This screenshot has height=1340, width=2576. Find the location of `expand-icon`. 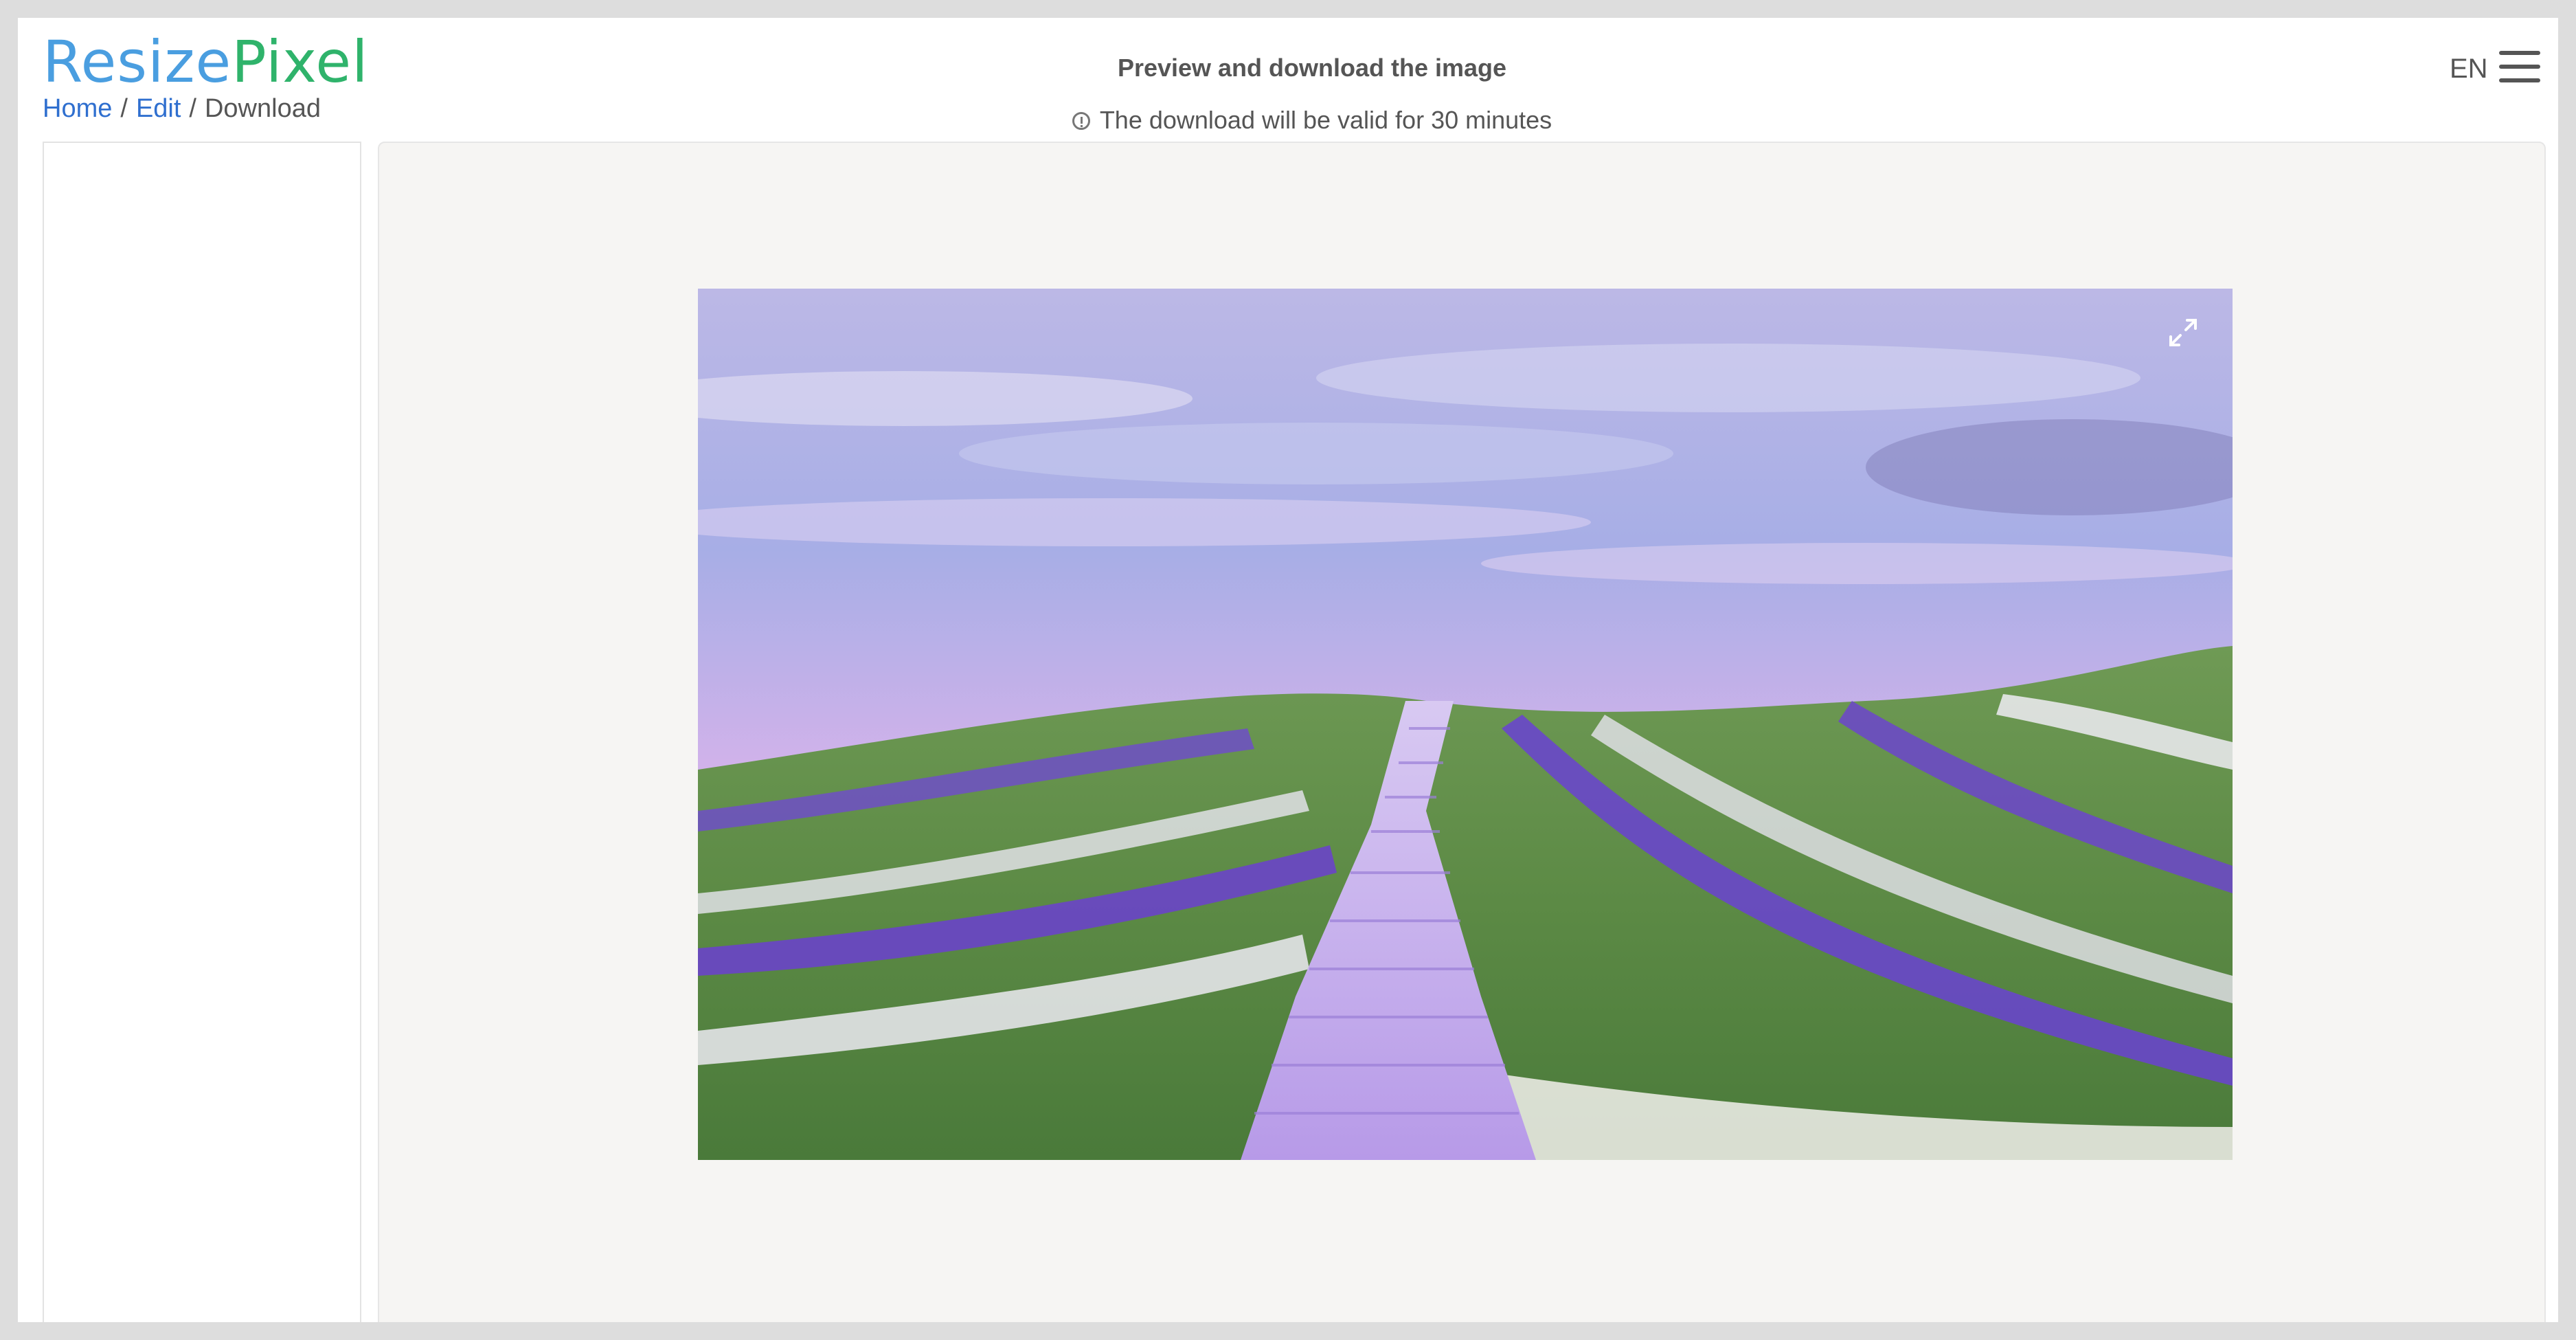

expand-icon is located at coordinates (2183, 332).